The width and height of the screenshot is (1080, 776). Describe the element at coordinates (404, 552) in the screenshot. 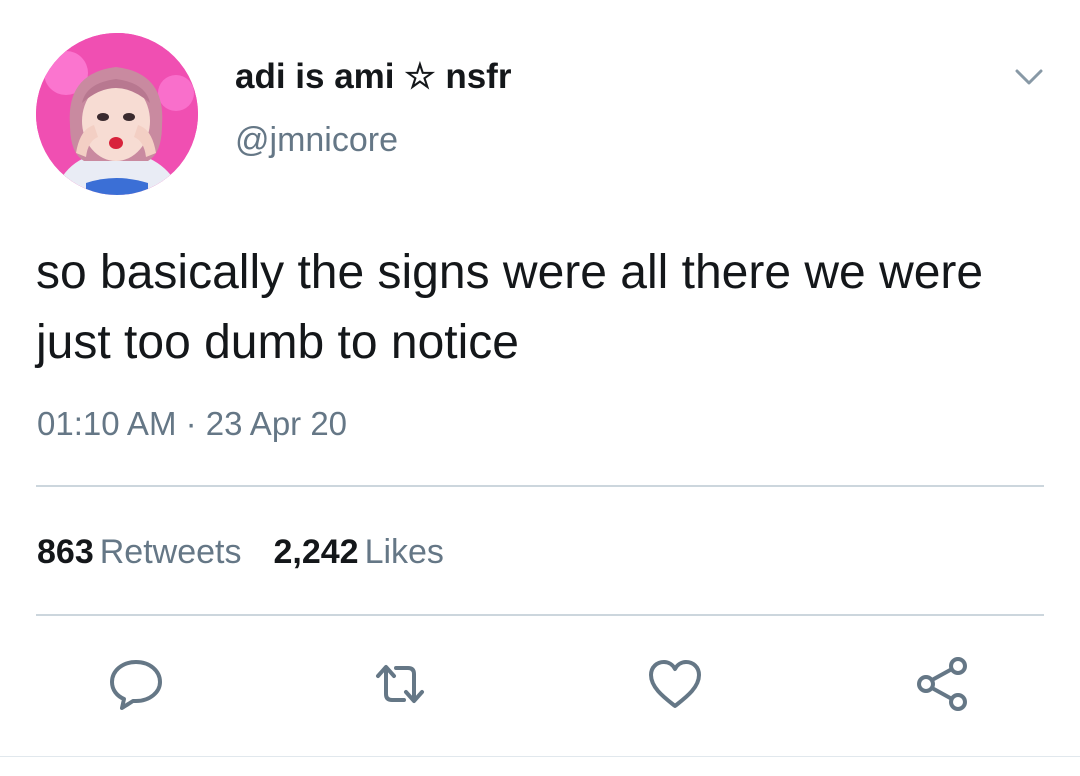

I see `likes-label: Likes` at that location.